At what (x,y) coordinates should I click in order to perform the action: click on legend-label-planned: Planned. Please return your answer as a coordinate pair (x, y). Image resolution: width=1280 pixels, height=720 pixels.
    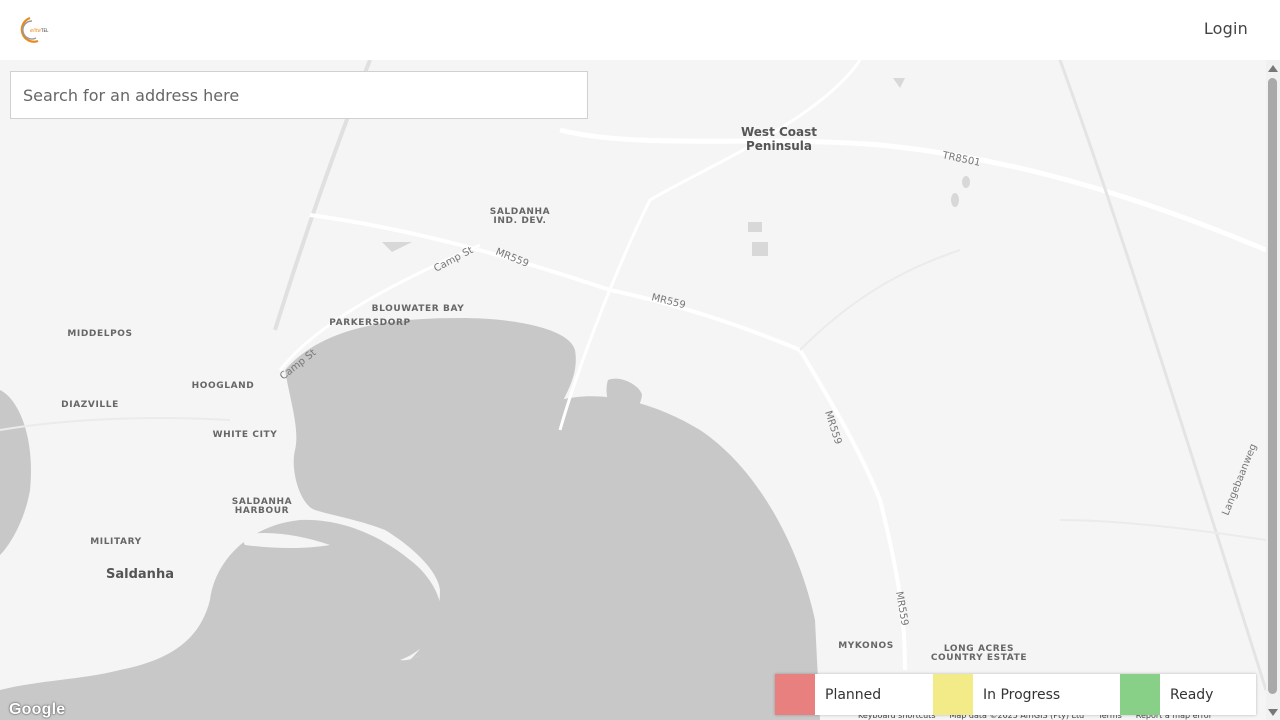
    Looking at the image, I should click on (853, 694).